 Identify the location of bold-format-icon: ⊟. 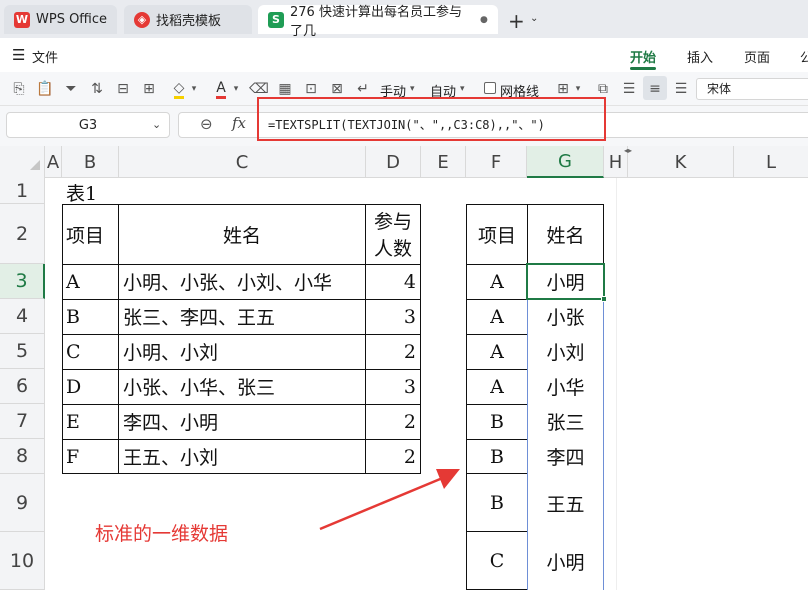
(123, 89).